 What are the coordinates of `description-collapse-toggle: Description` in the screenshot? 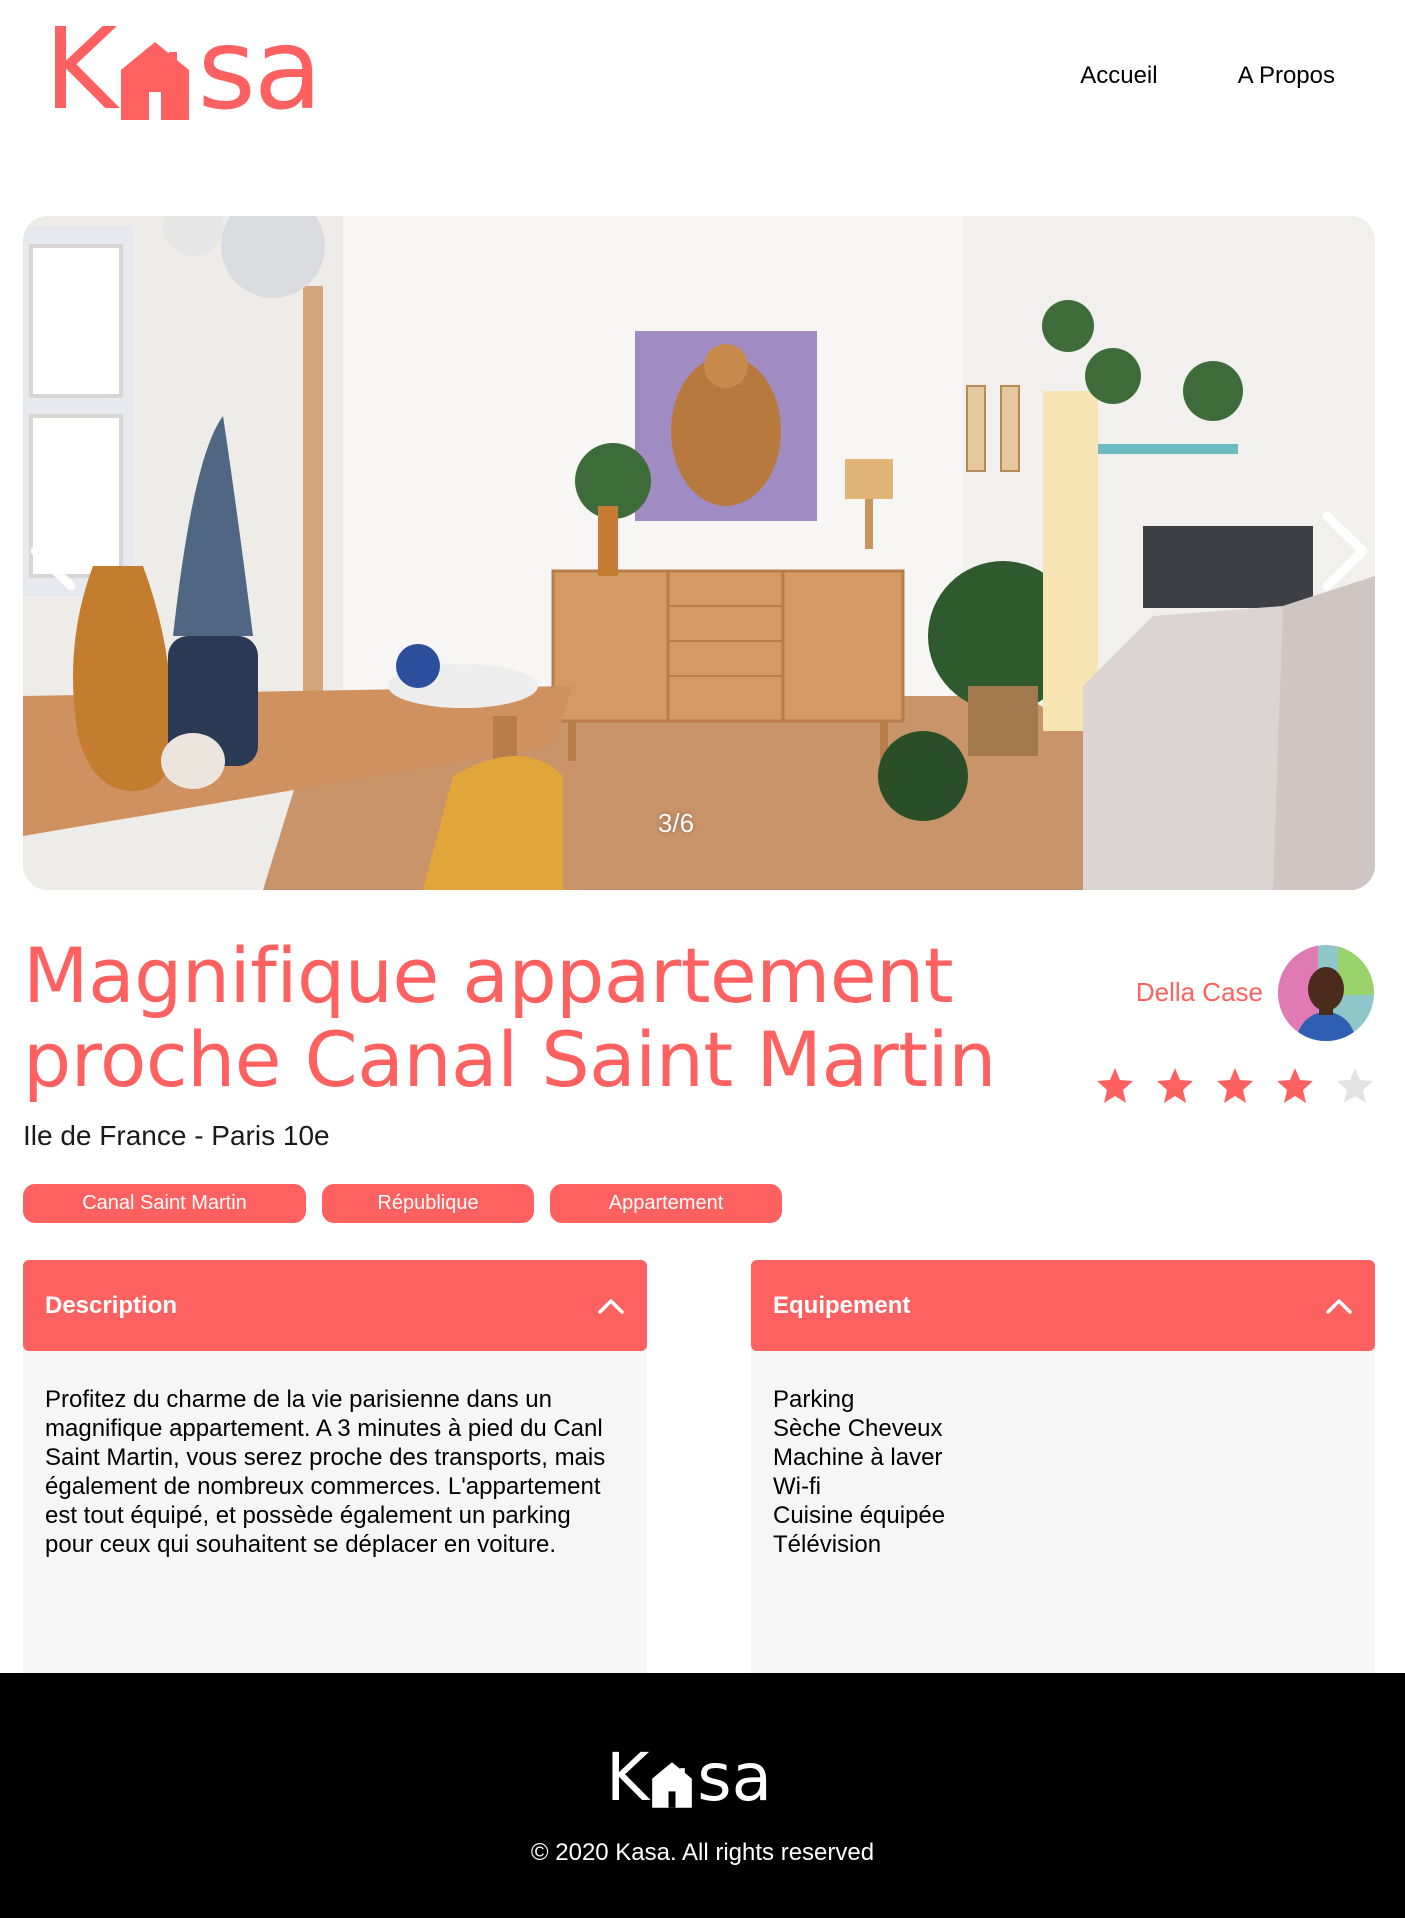 It's located at (335, 1305).